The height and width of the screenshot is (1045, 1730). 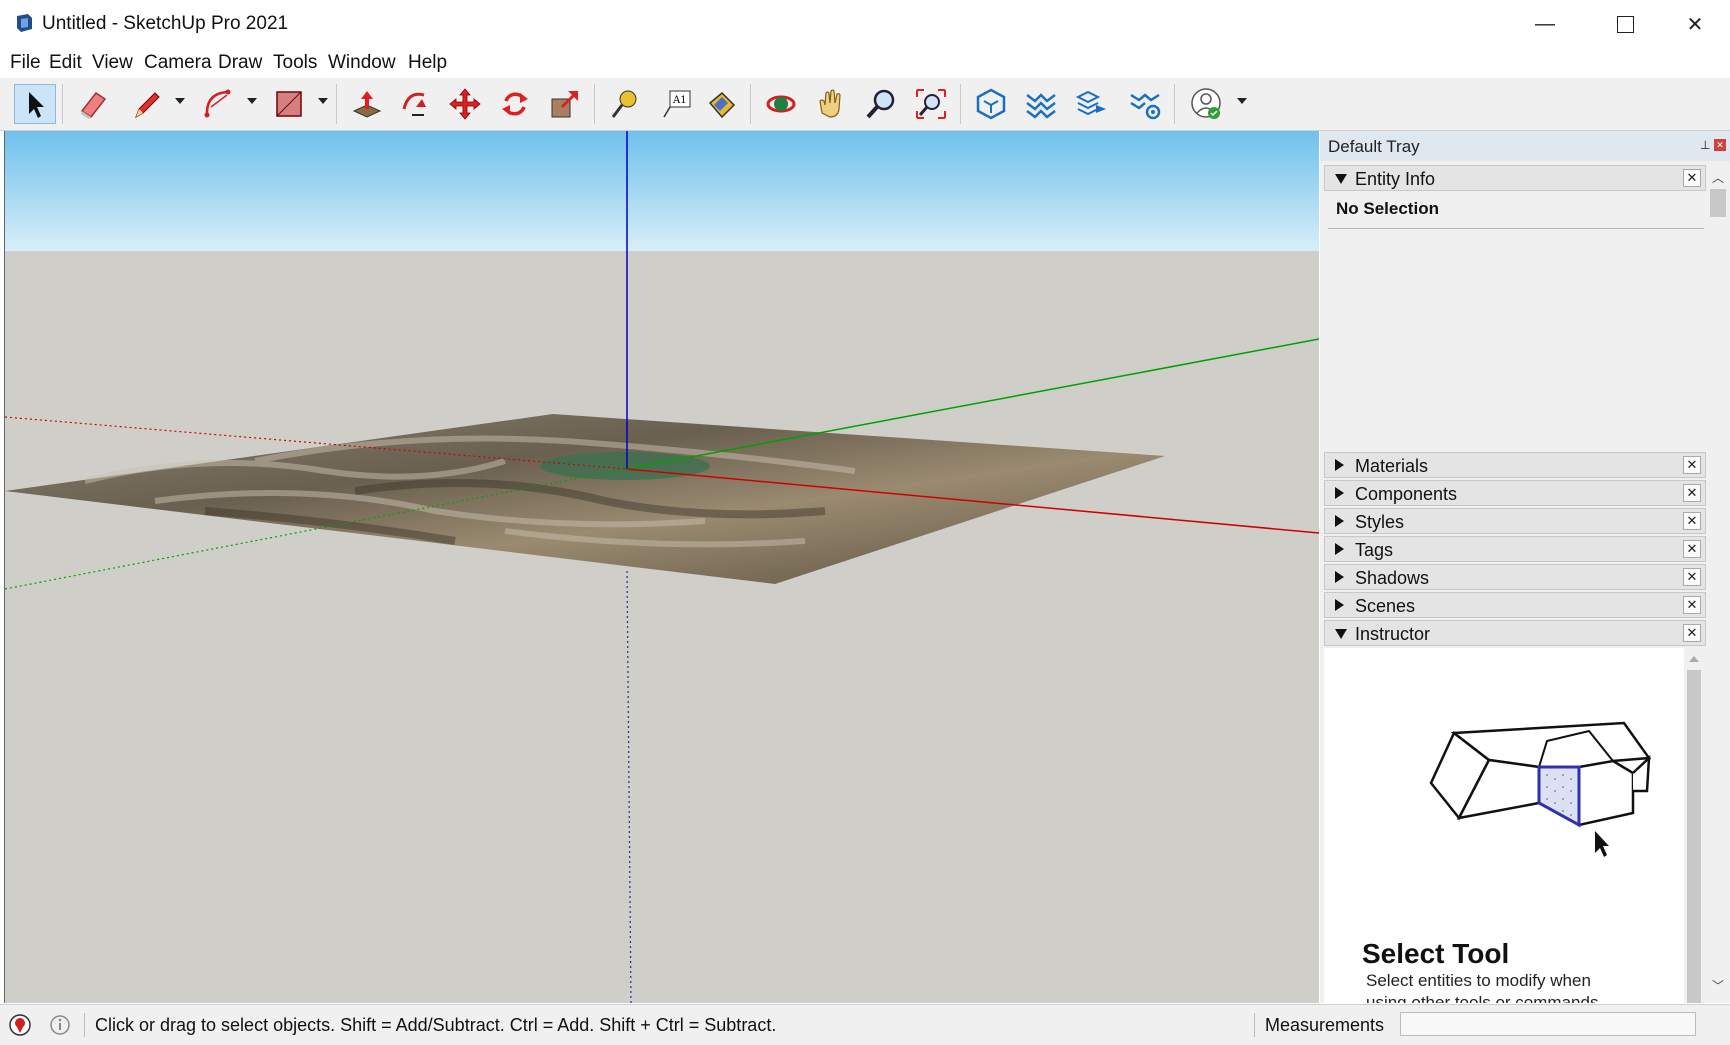 I want to click on move-arrows-icon, so click(x=465, y=104).